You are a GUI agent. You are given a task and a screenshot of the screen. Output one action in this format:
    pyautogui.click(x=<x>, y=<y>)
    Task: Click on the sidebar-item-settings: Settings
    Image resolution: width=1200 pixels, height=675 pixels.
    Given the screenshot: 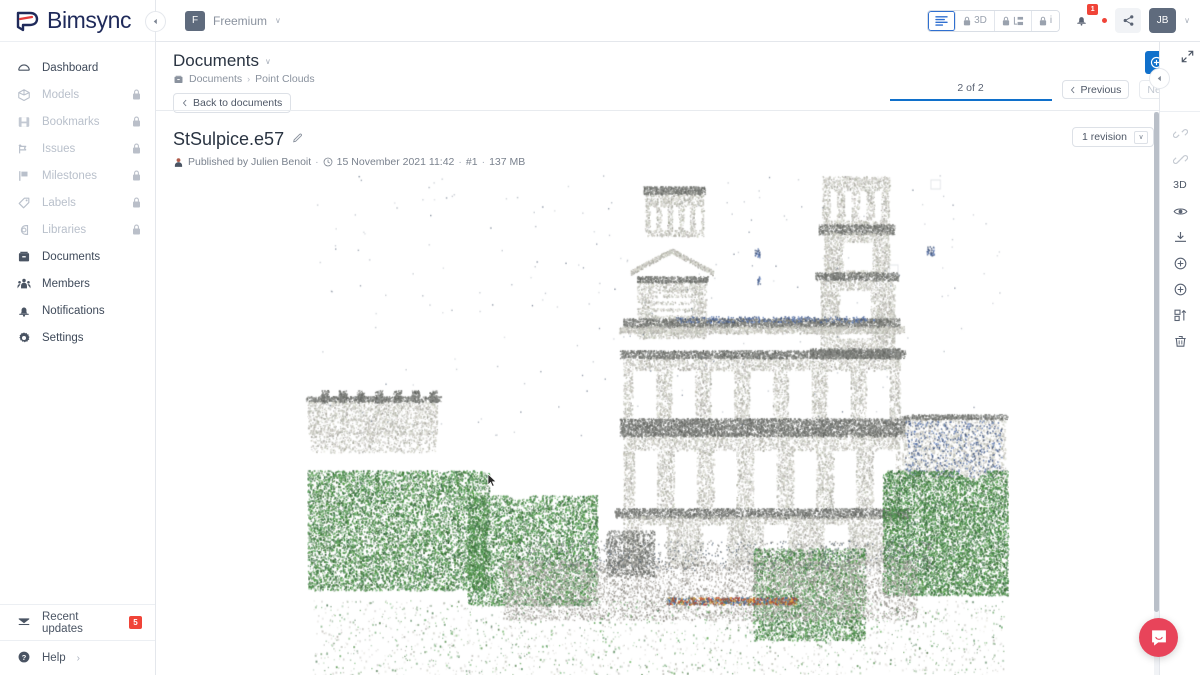 What is the action you would take?
    pyautogui.click(x=77, y=337)
    